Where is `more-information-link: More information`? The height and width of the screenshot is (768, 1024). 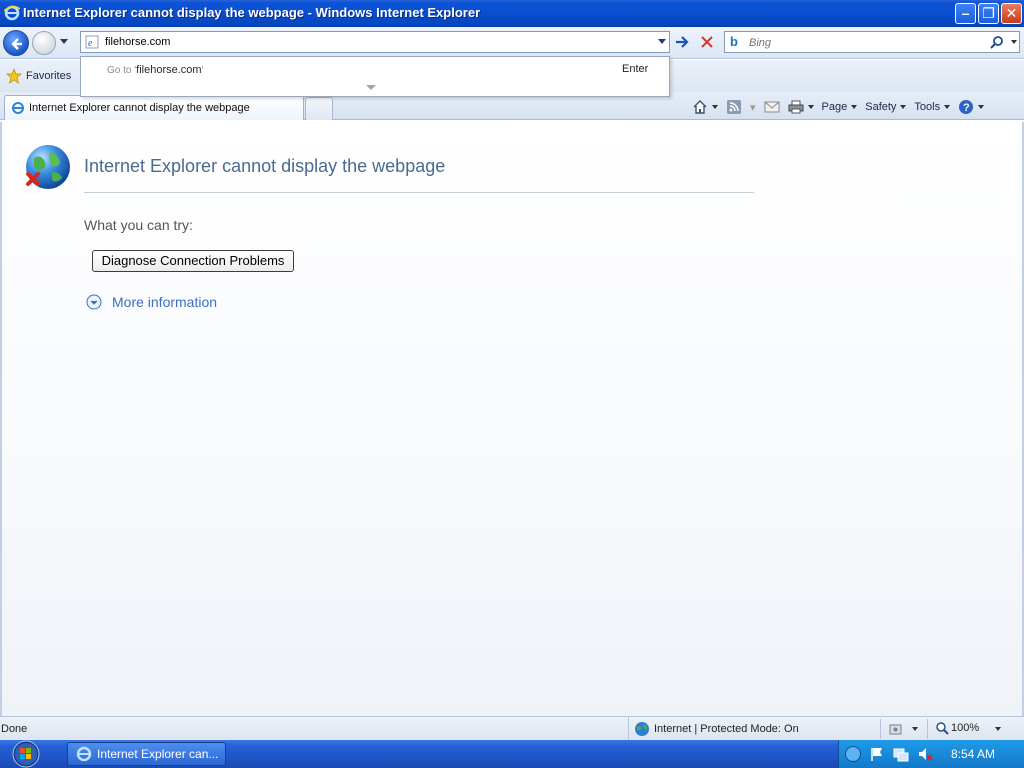
more-information-link: More information is located at coordinates (151, 302).